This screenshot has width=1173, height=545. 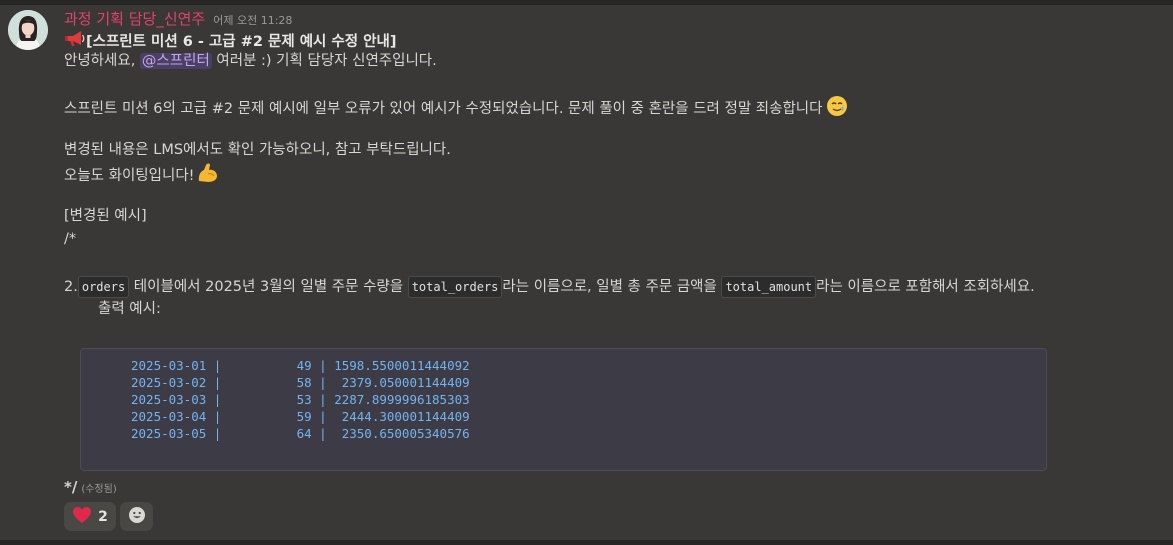 I want to click on author-name: 과정 기획 담당_신연주, so click(x=134, y=18).